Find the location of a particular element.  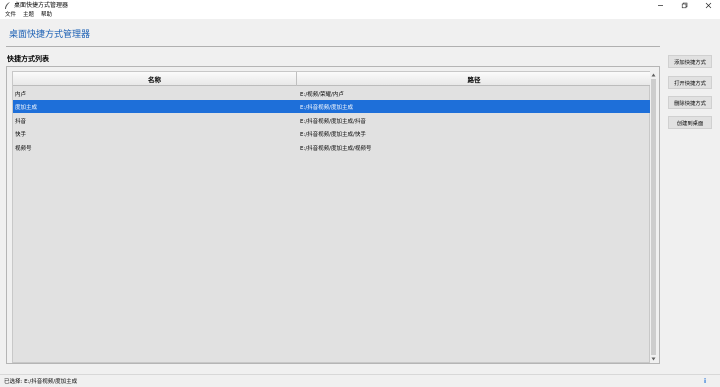

window-controls is located at coordinates (684, 5).